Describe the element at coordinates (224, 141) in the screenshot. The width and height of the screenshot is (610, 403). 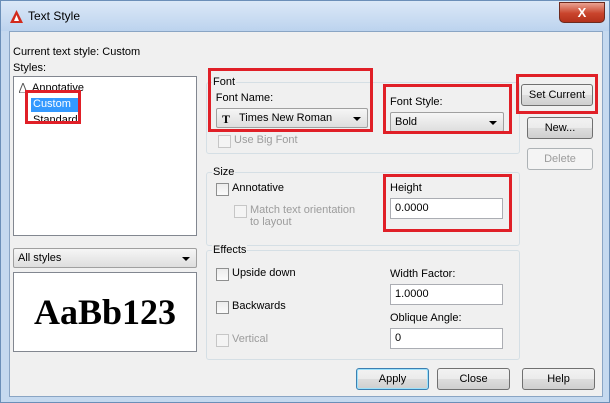
I see `use-big-font-checkbox` at that location.